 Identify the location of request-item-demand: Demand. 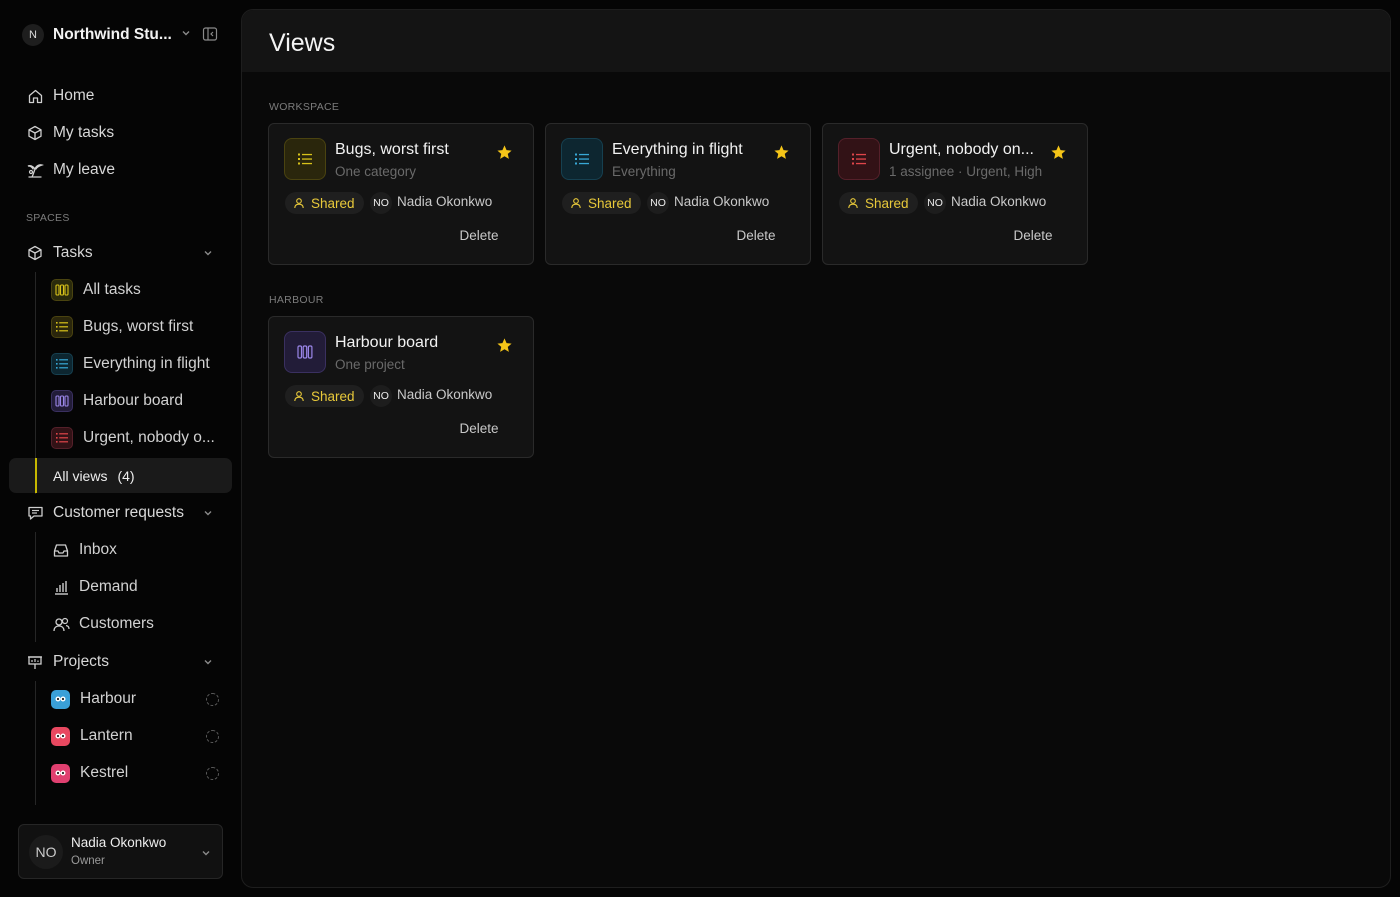
(141, 587).